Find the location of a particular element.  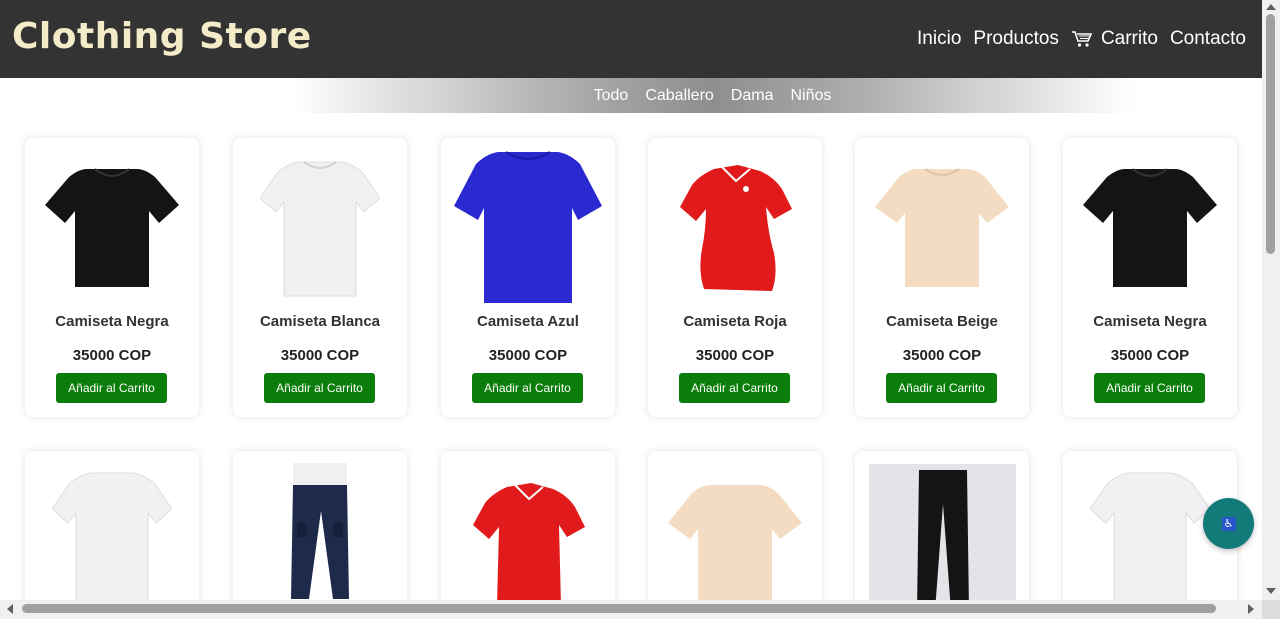

horizontal-scrollbar is located at coordinates (631, 609).